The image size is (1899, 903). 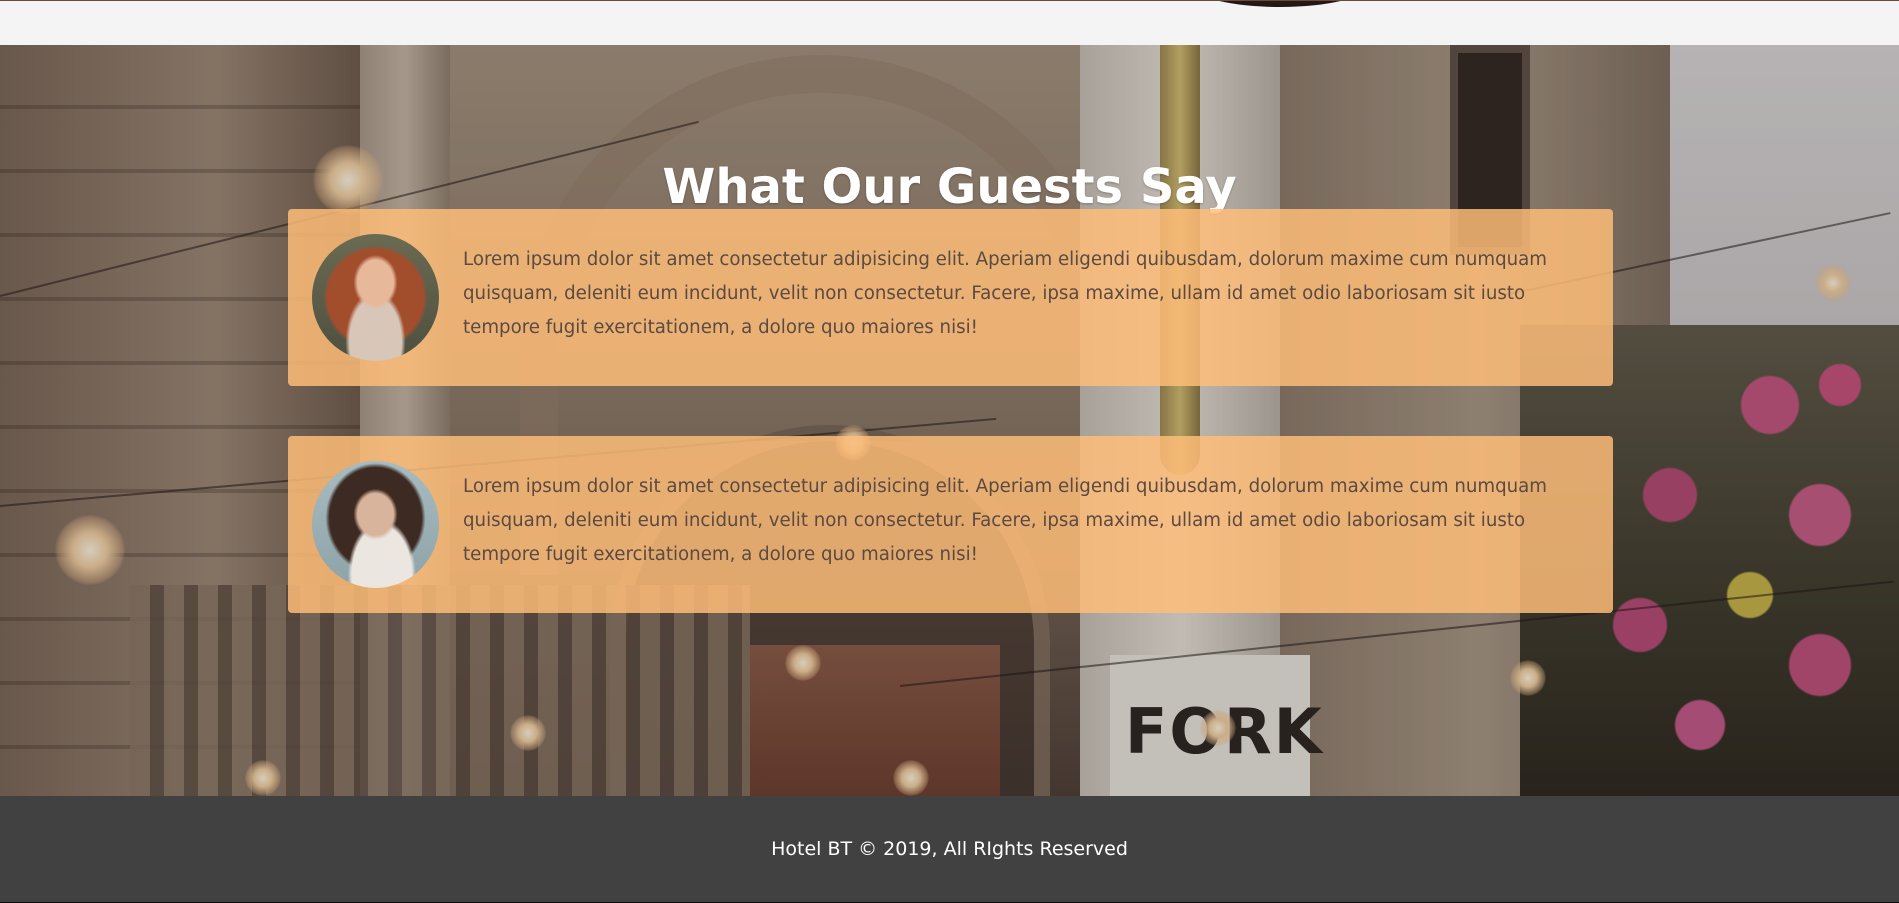 I want to click on section-title: What Our Guests Say, so click(x=949, y=187).